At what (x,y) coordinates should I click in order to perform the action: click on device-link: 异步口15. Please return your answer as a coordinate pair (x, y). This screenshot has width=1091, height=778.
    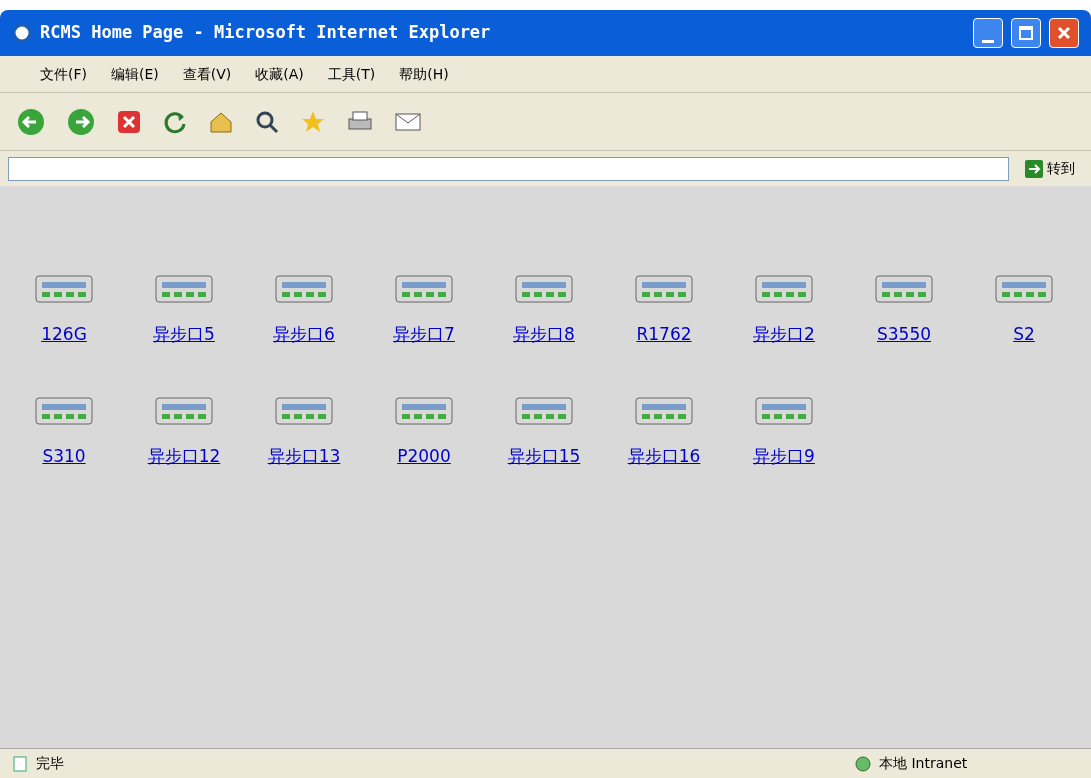
    Looking at the image, I should click on (544, 456).